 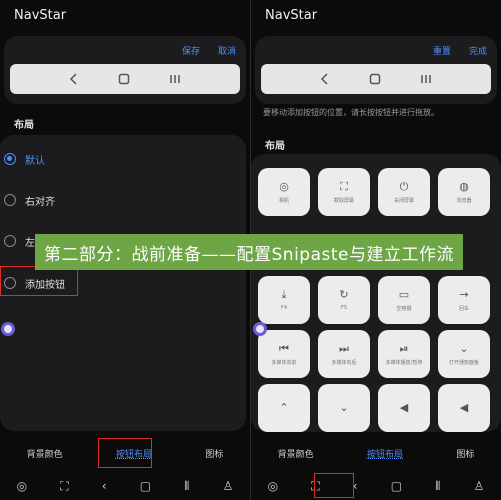 I want to click on rewind-icon: ⏮, so click(x=284, y=348).